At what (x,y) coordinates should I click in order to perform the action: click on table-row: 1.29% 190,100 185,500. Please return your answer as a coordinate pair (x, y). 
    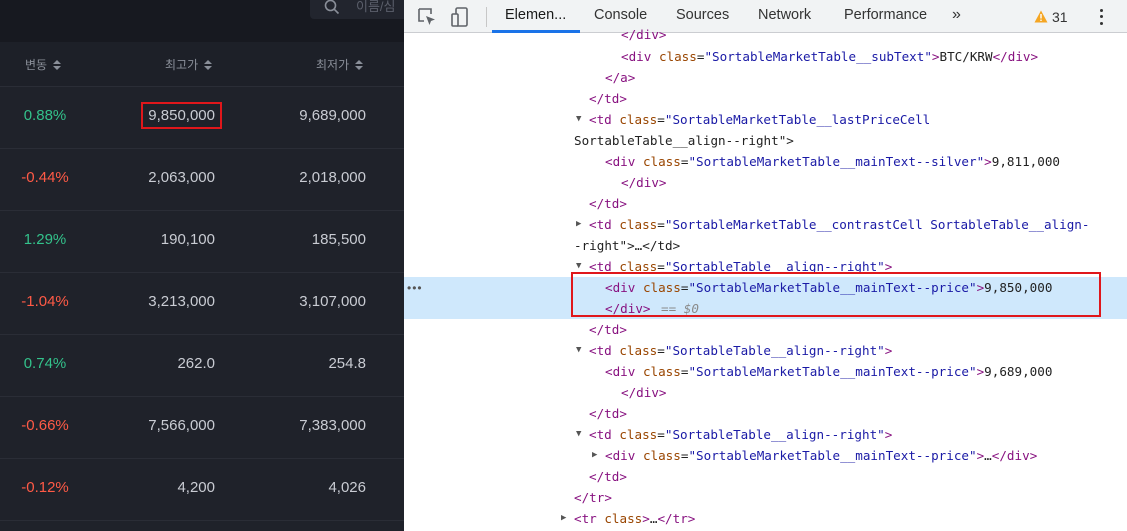
    Looking at the image, I should click on (202, 242).